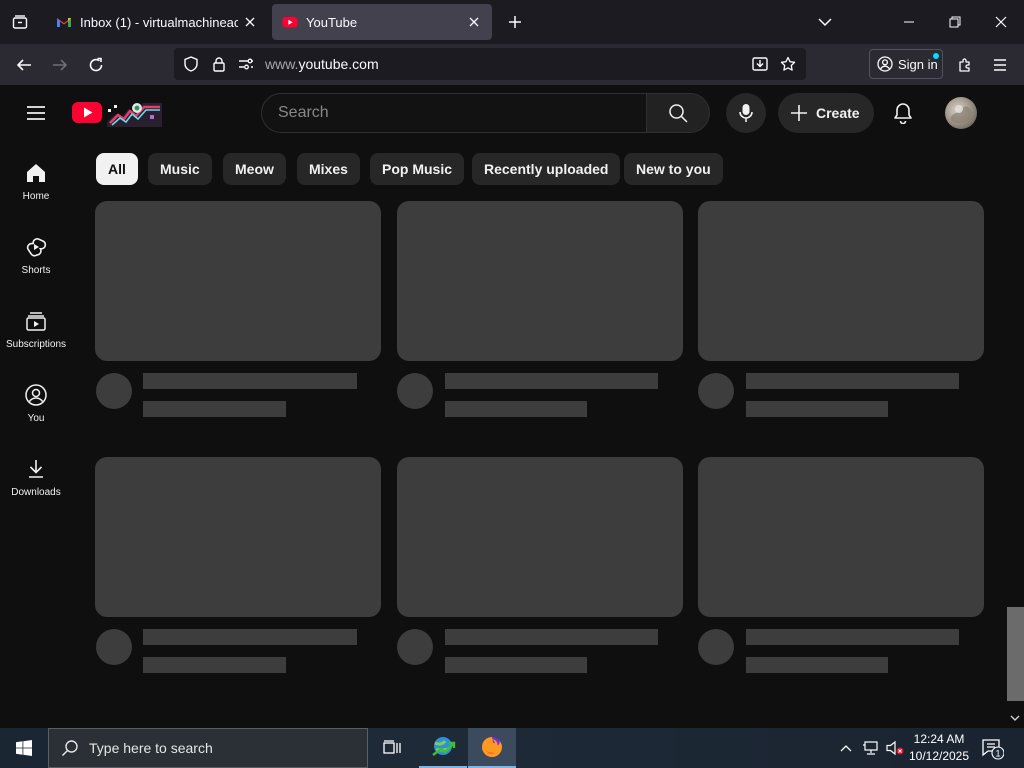 This screenshot has width=1024, height=768. I want to click on chip-pop-music: Pop Music, so click(417, 169).